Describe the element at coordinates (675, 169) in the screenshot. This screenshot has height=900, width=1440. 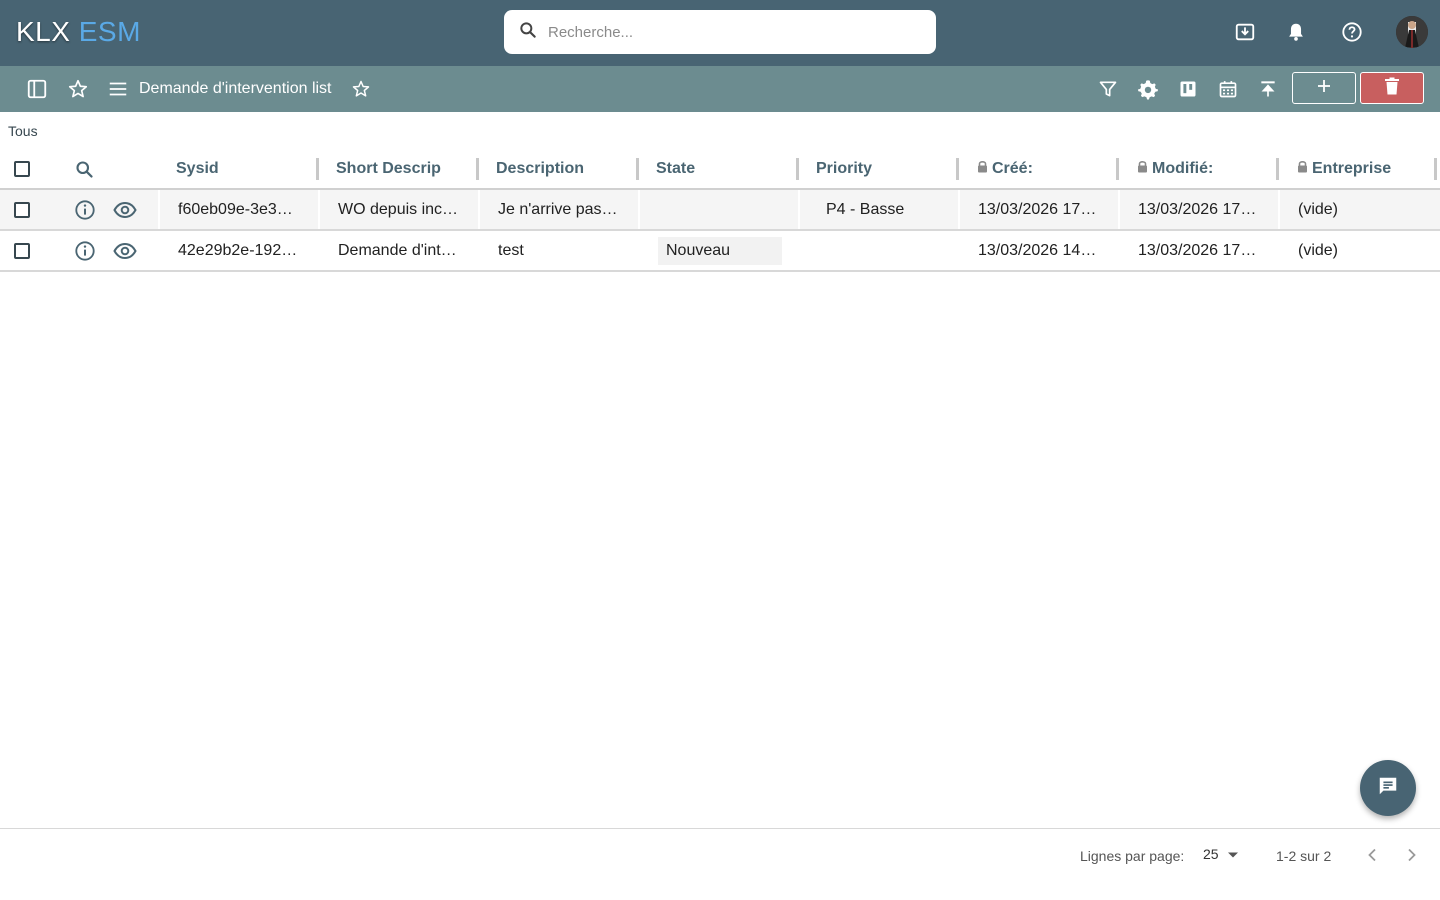
I see `column-header-state: State` at that location.